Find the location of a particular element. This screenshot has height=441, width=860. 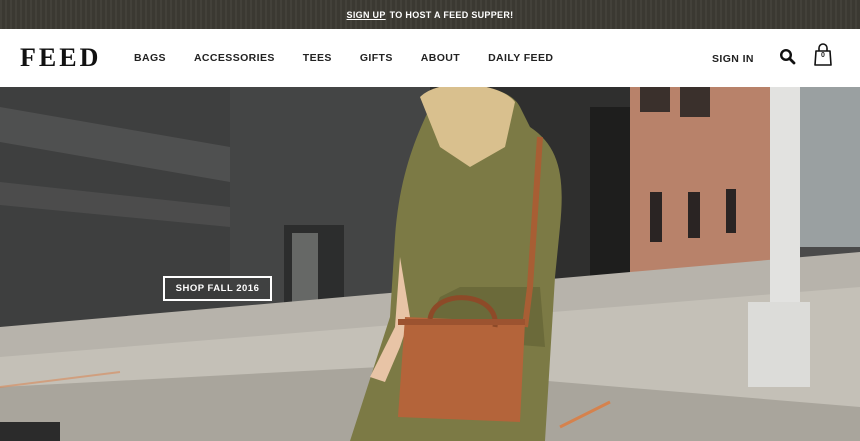

sign-in-link: SIGN IN is located at coordinates (733, 59).